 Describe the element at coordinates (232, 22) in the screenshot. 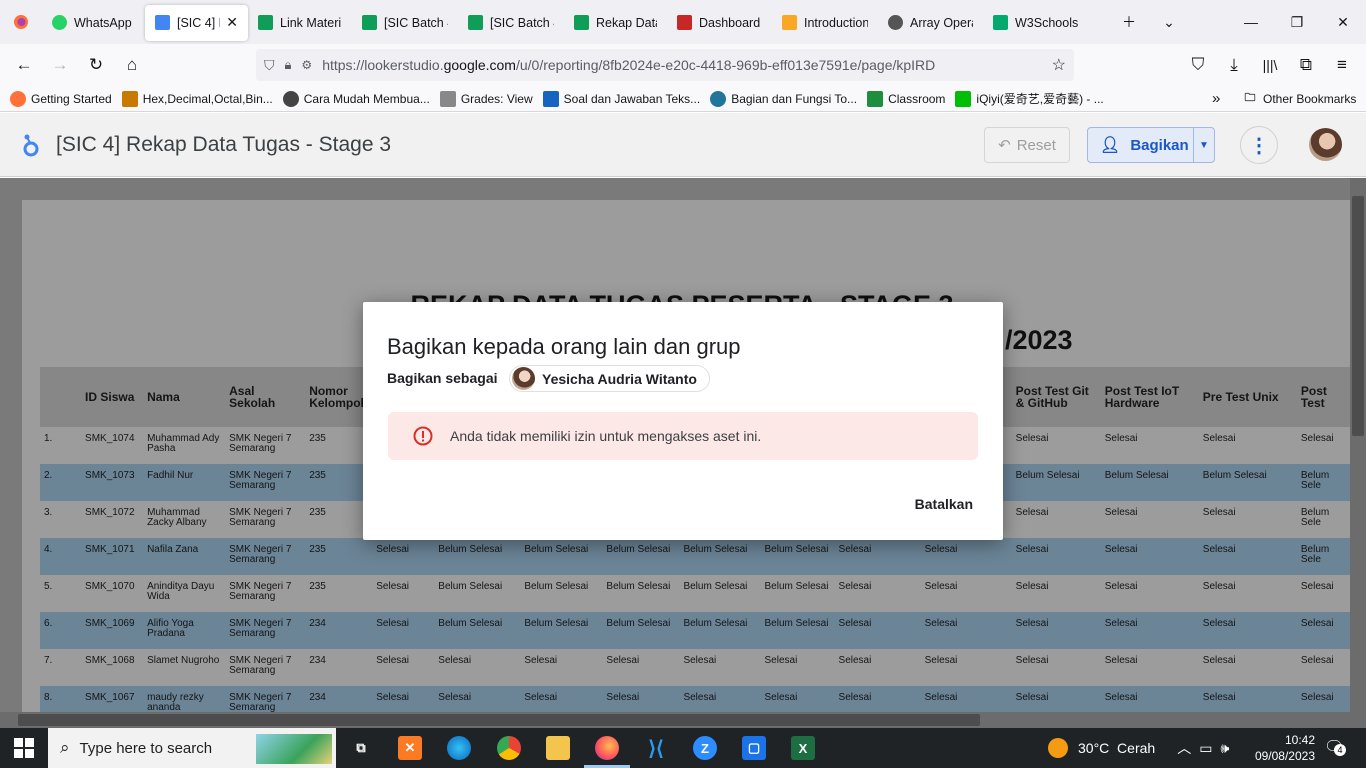

I see `close-tab-icon: ✕` at that location.